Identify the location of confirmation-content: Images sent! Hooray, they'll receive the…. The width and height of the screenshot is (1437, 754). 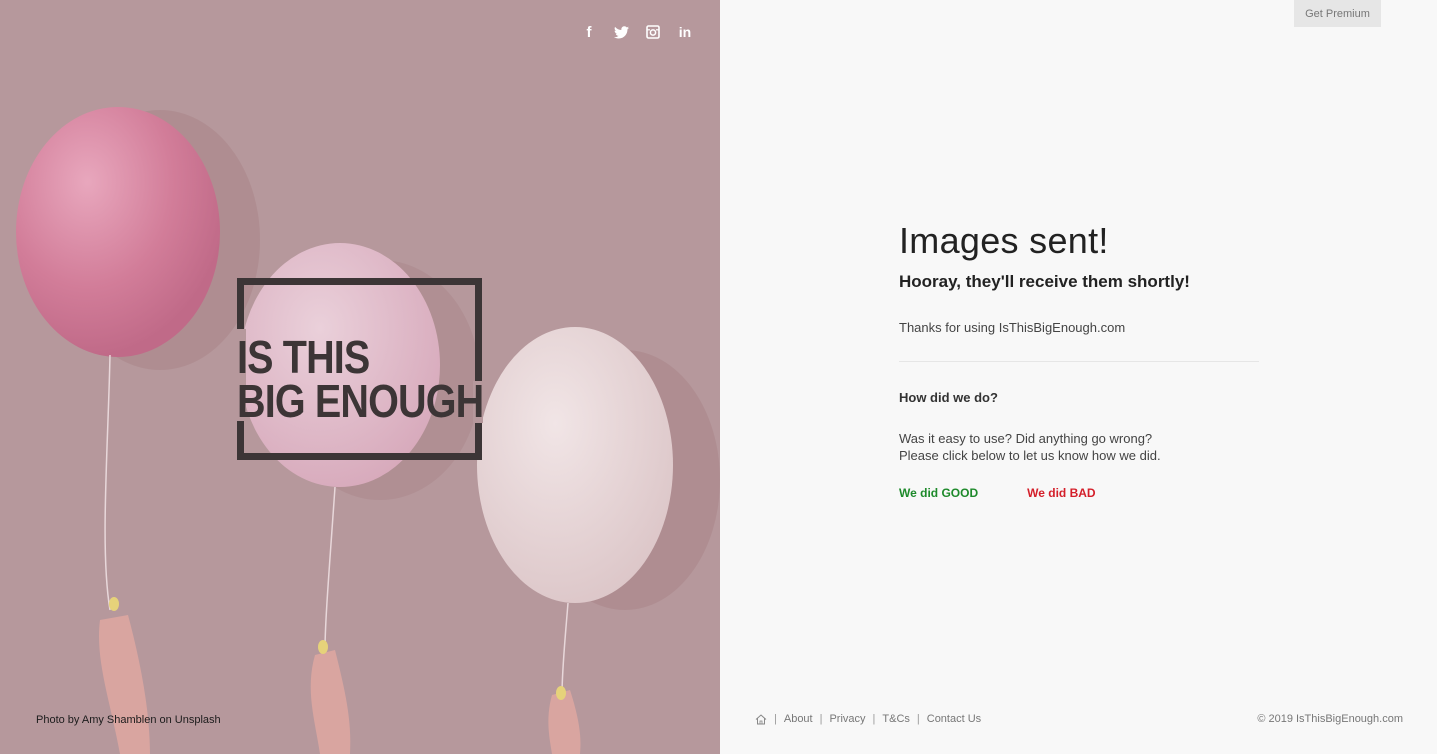
(1079, 360).